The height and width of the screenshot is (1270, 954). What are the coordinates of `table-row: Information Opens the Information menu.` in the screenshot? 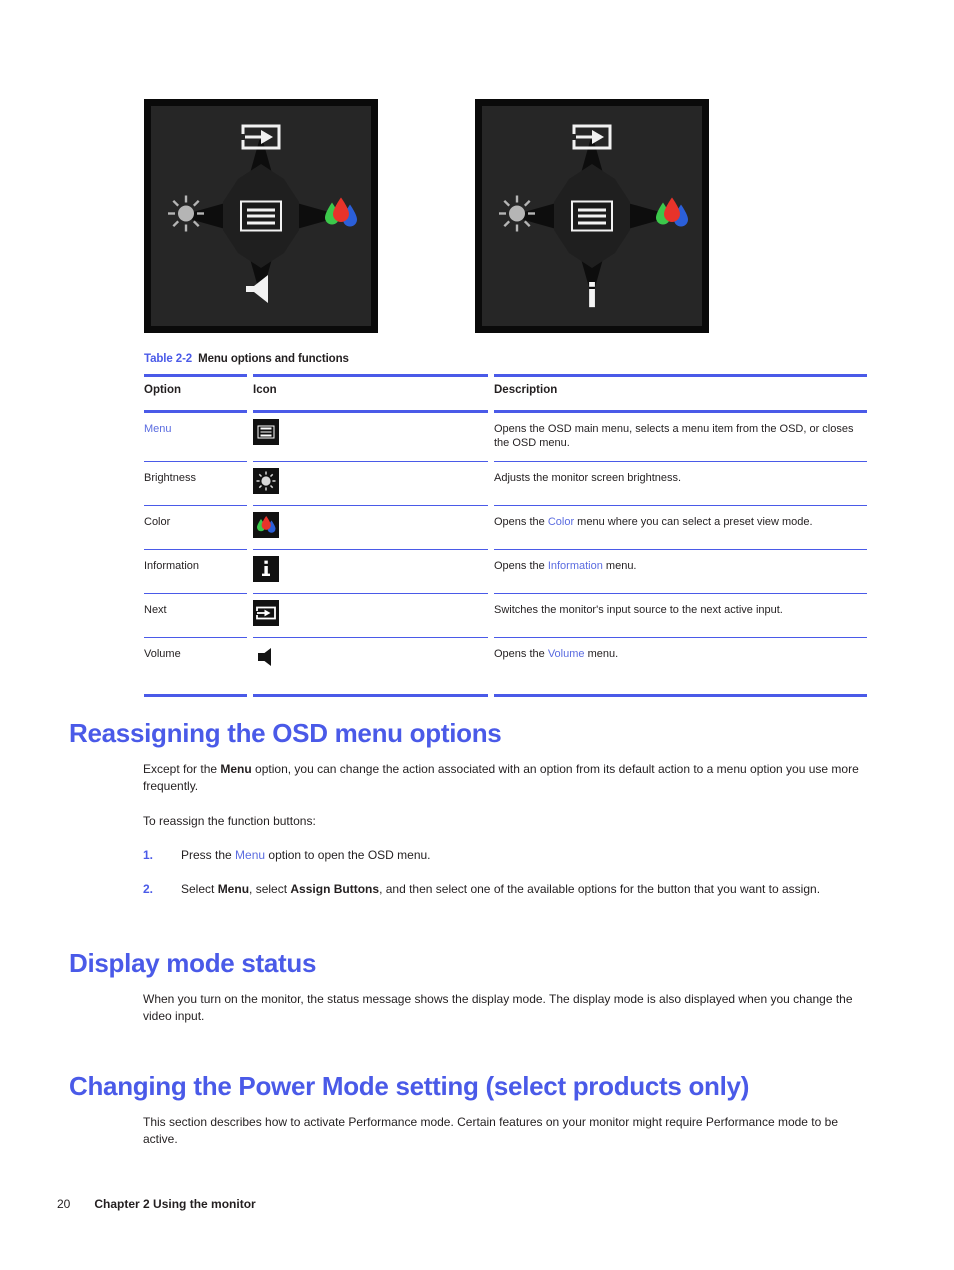 It's located at (505, 571).